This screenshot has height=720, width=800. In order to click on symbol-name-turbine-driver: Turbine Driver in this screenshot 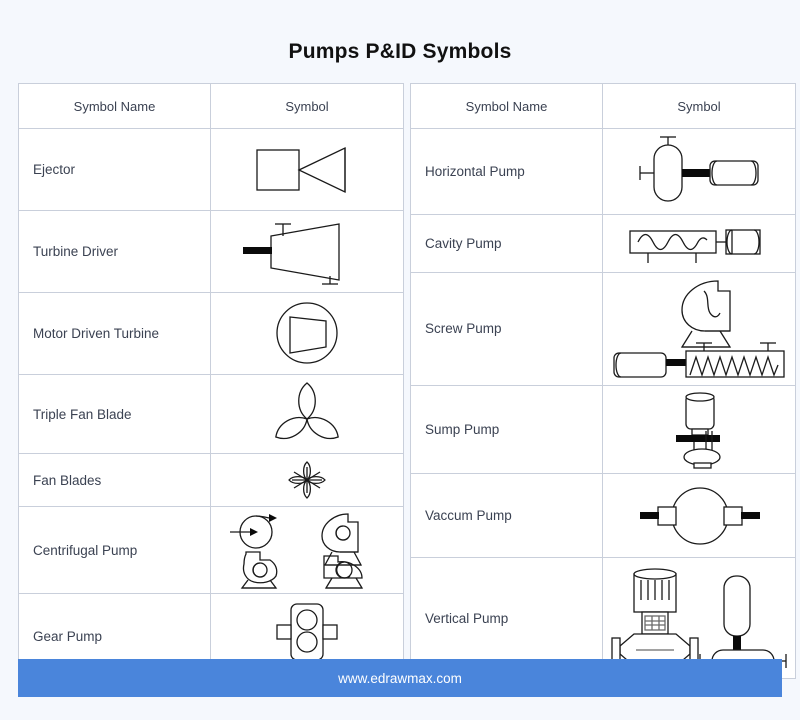, I will do `click(114, 251)`.